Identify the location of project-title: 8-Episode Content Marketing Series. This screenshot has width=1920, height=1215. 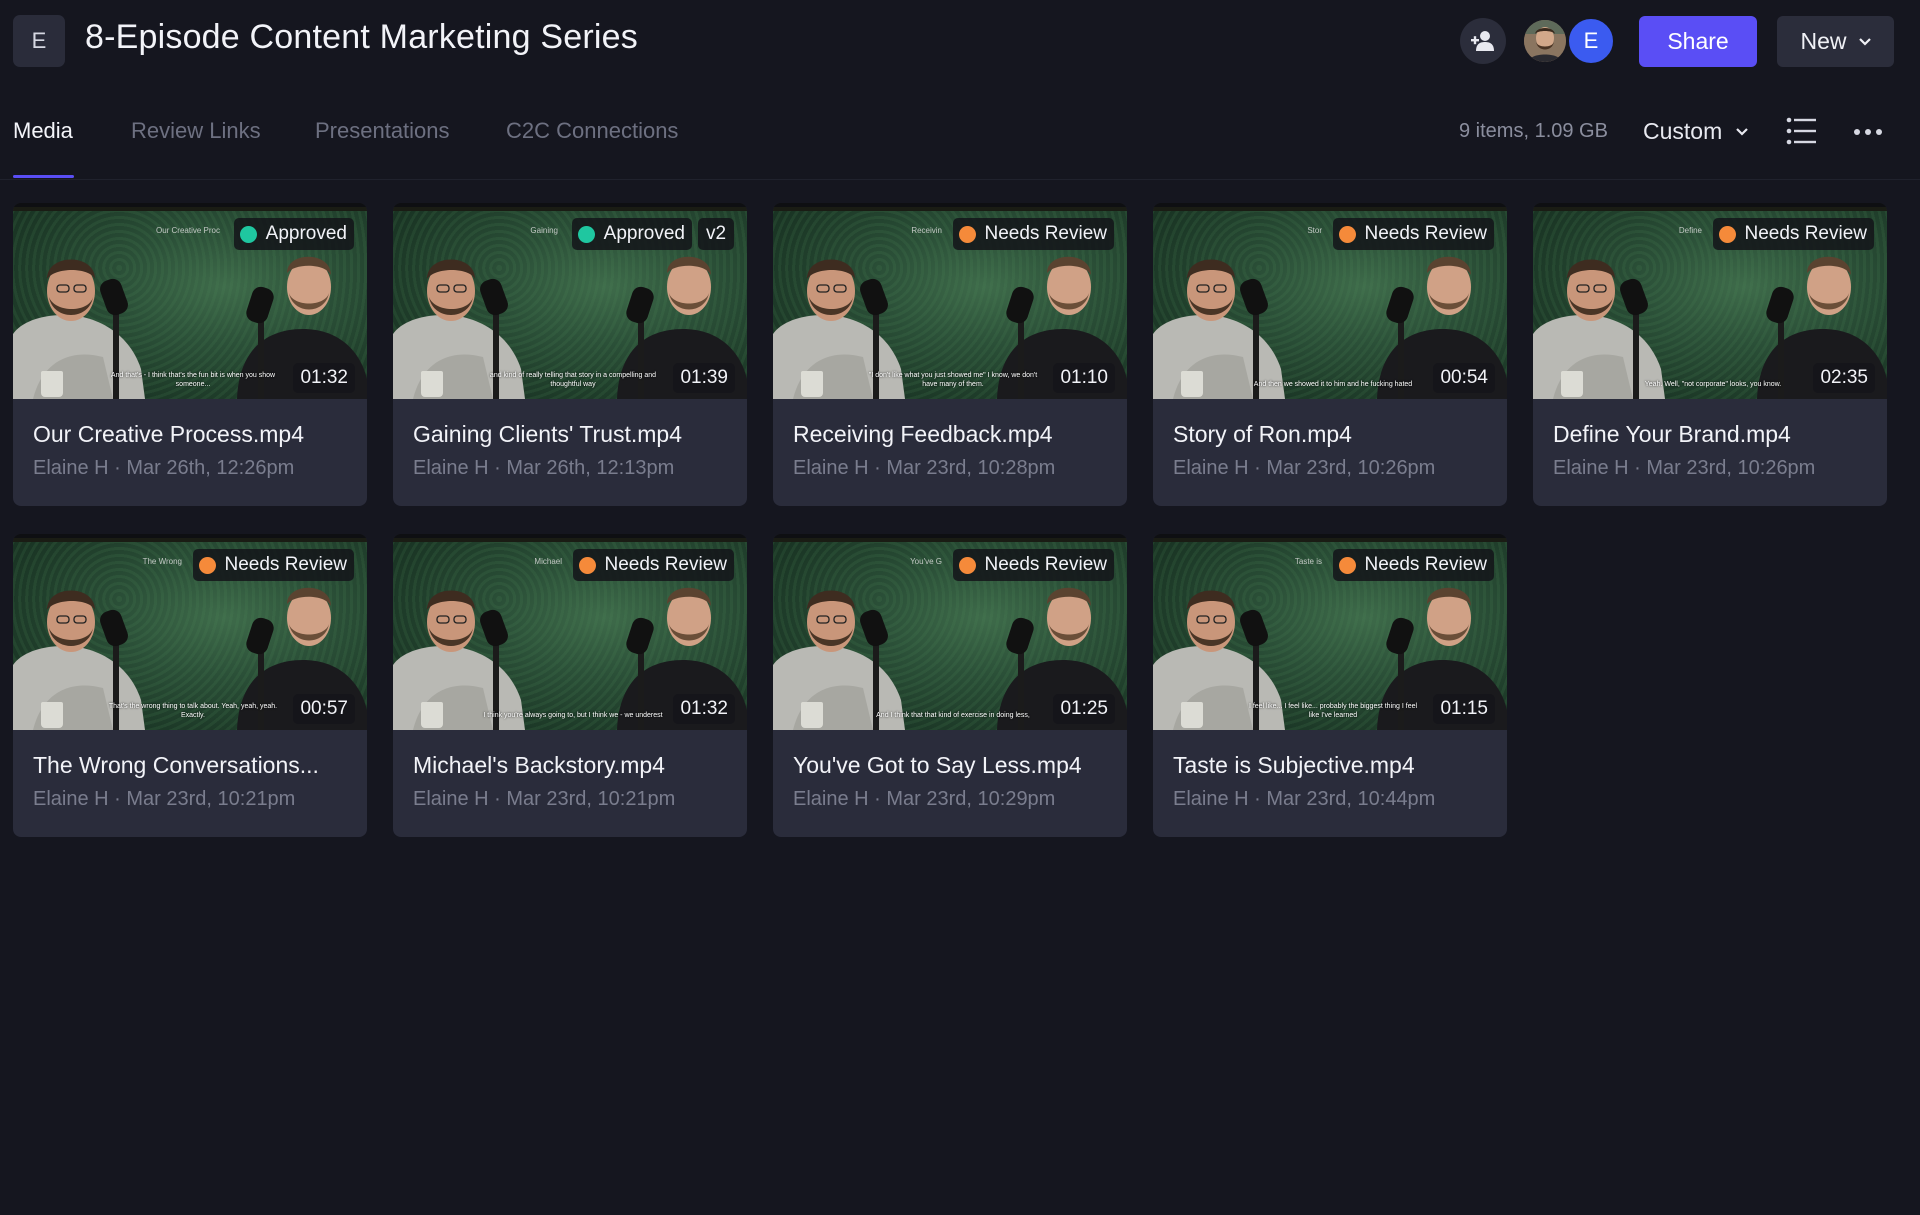
(361, 37).